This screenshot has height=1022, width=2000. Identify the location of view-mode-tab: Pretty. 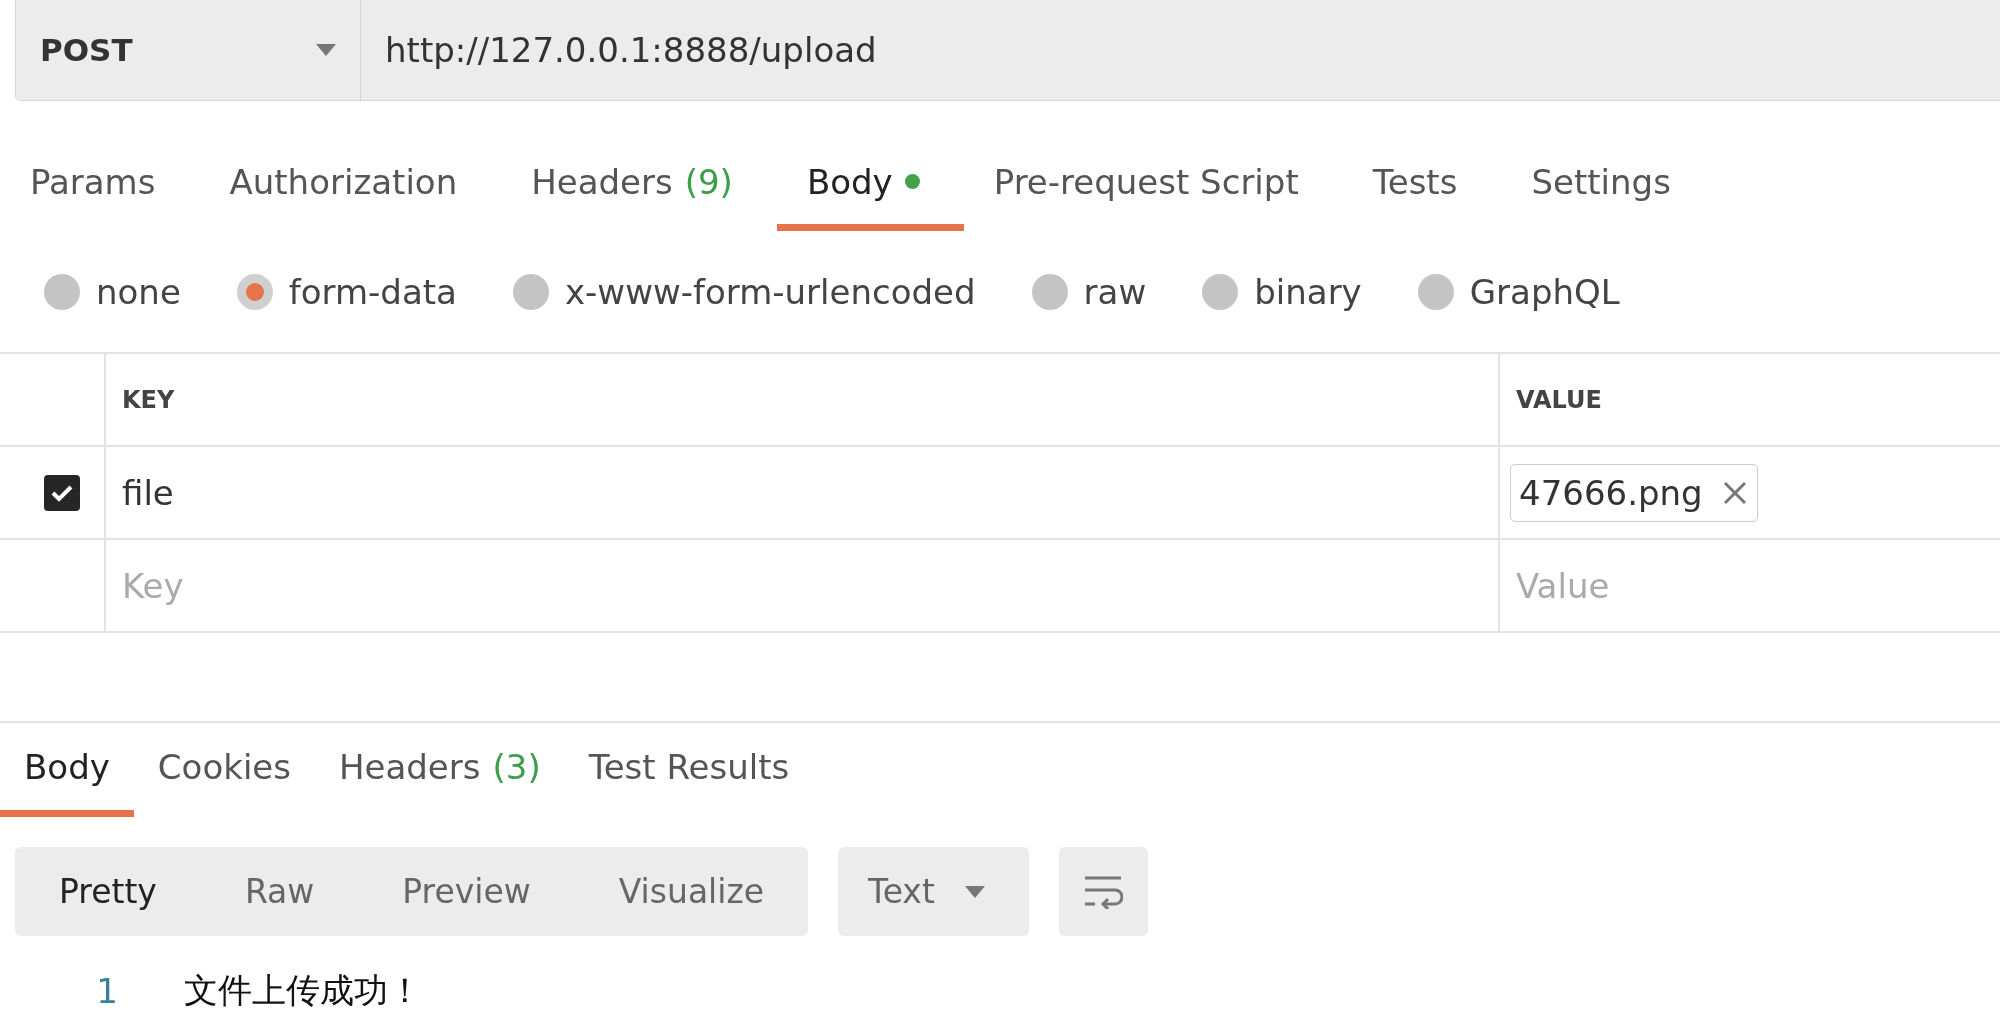
(108, 891).